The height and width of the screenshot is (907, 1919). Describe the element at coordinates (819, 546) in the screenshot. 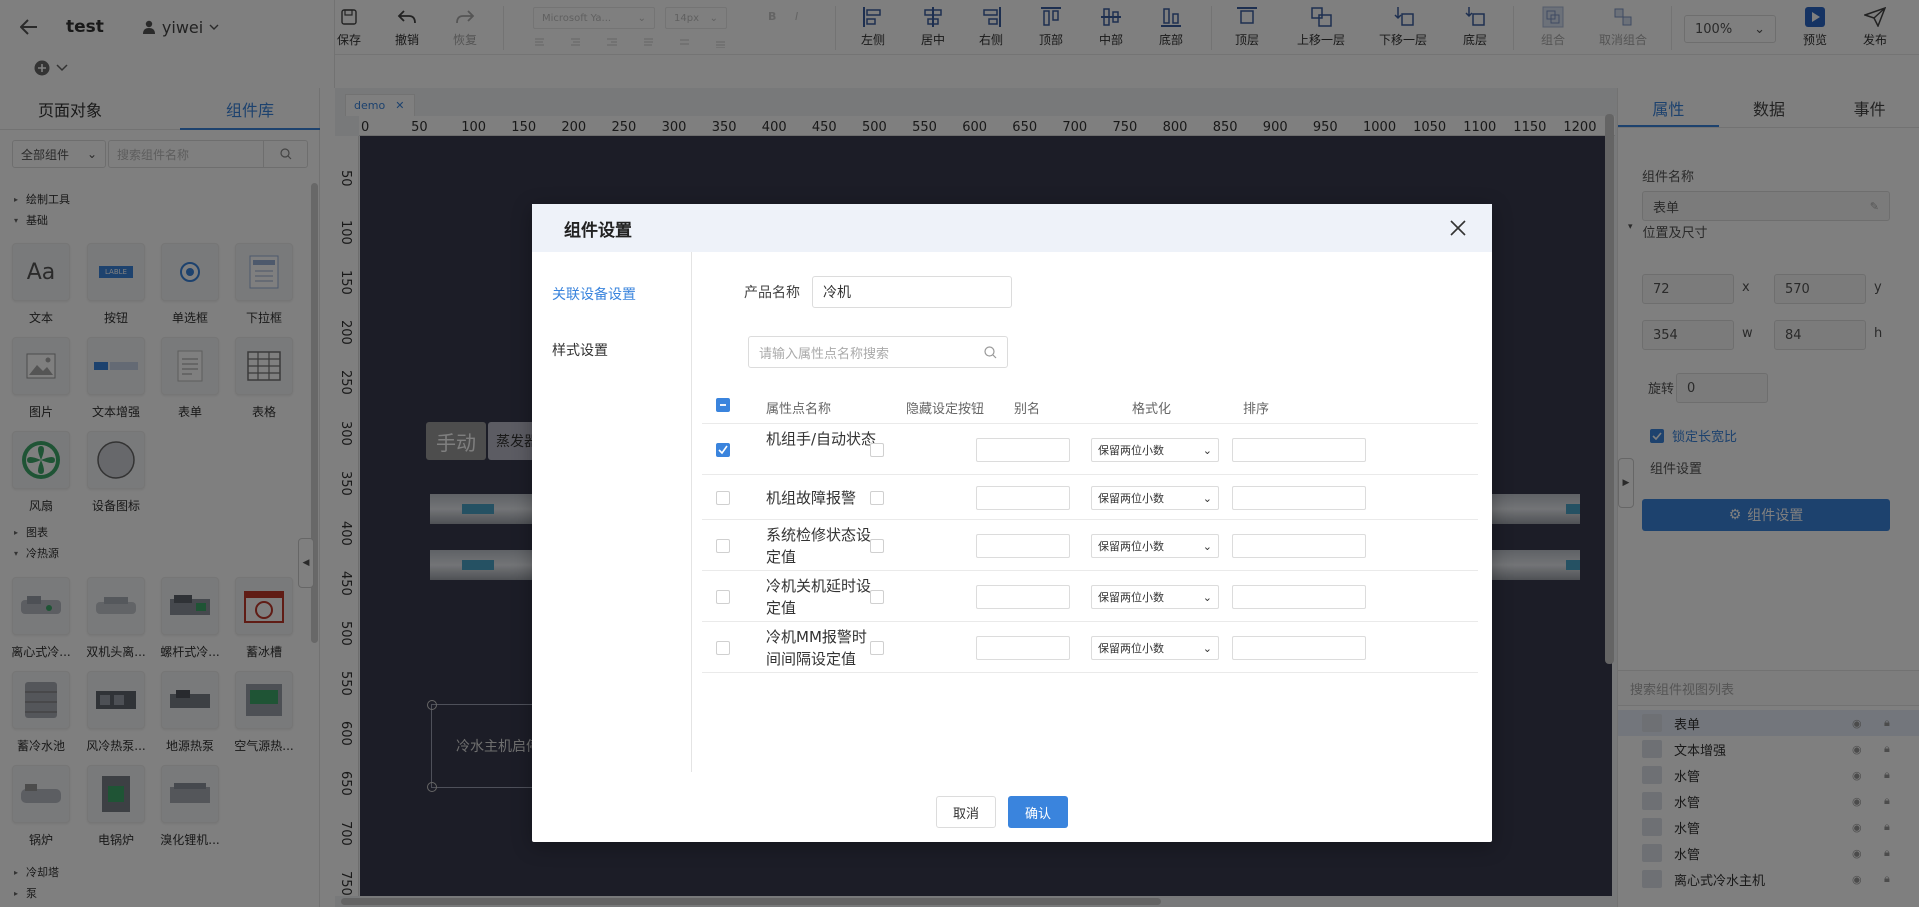

I see `attribute-name: 系统检修状态设定值` at that location.